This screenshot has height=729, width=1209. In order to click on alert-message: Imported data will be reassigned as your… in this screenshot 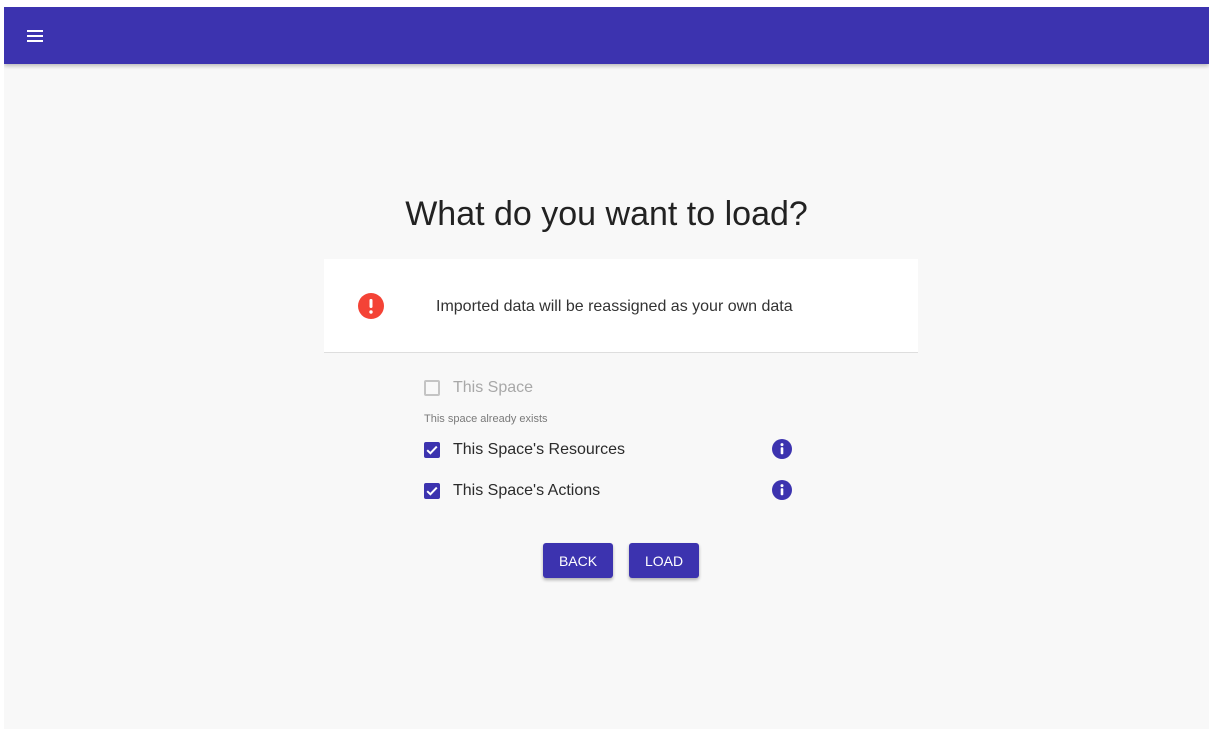, I will do `click(614, 306)`.